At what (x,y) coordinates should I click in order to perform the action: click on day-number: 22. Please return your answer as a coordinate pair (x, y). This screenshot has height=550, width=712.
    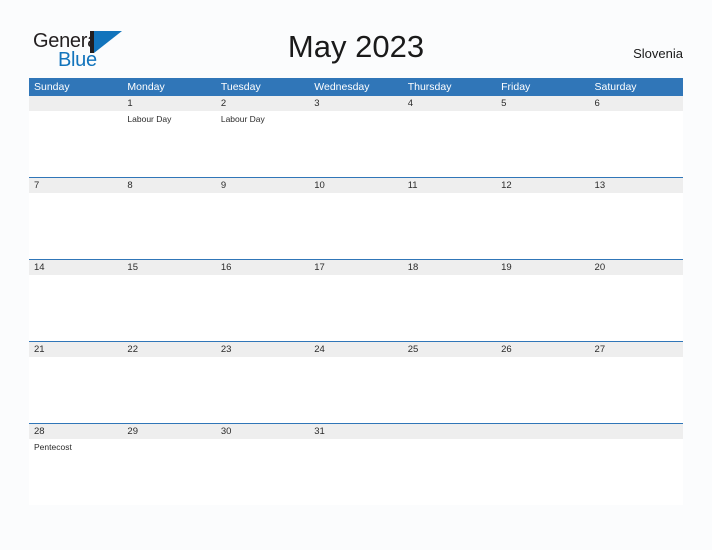
    Looking at the image, I should click on (168, 349).